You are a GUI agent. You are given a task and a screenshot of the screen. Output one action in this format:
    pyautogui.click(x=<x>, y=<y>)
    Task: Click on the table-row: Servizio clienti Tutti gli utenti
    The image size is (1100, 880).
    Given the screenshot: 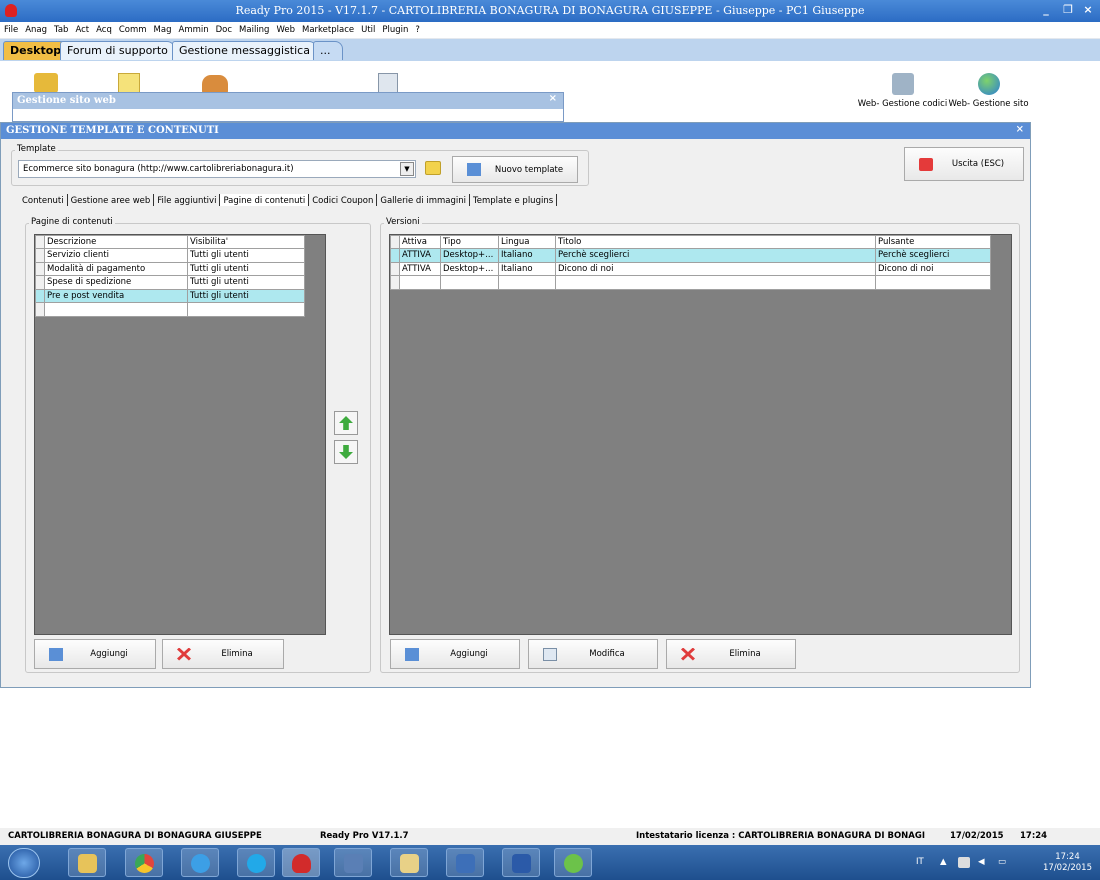 What is the action you would take?
    pyautogui.click(x=170, y=255)
    